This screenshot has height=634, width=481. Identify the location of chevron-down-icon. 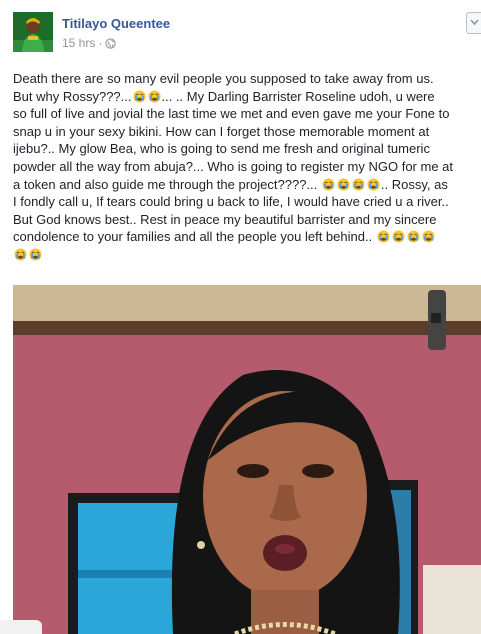
(474, 22).